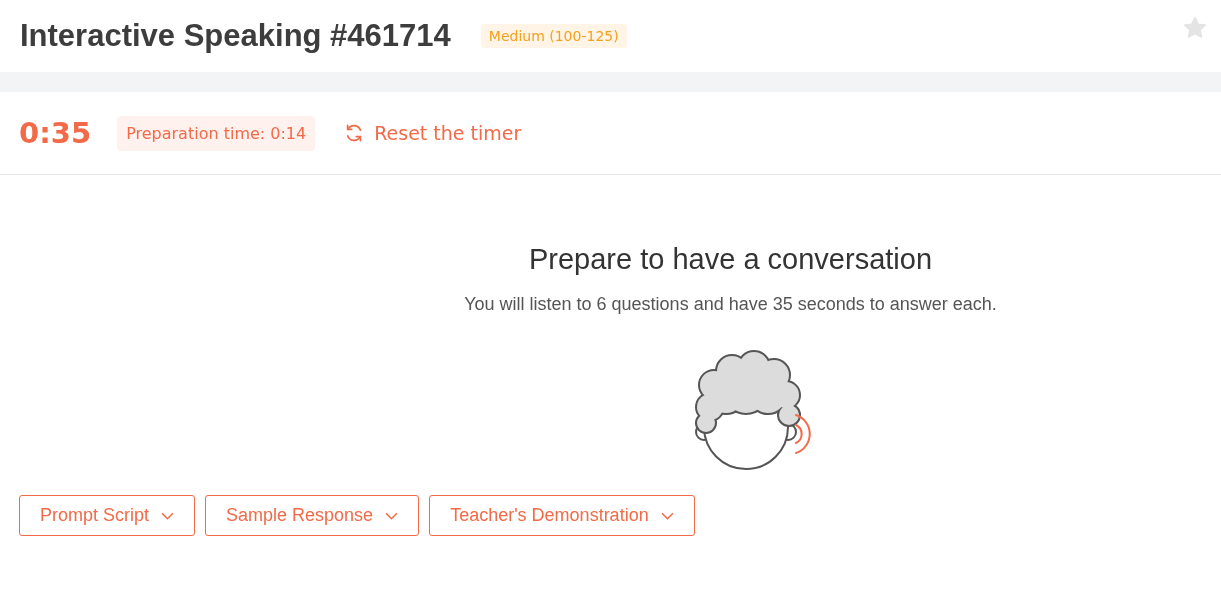 The width and height of the screenshot is (1221, 597). Describe the element at coordinates (107, 515) in the screenshot. I see `dropdown-button: Prompt Script` at that location.